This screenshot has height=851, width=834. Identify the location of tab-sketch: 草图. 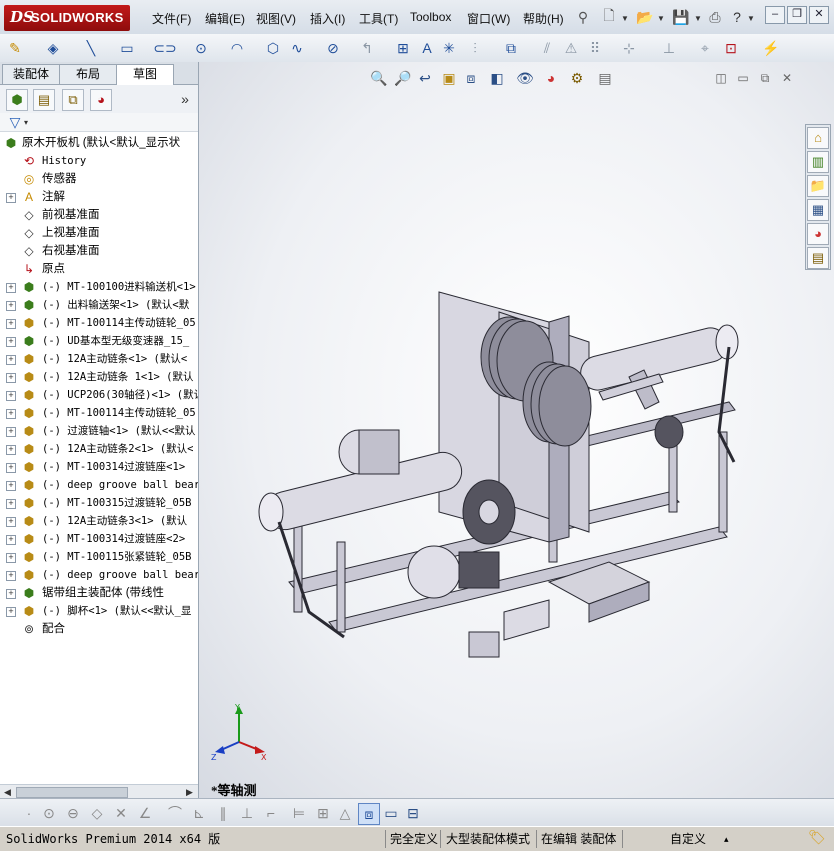
(145, 74).